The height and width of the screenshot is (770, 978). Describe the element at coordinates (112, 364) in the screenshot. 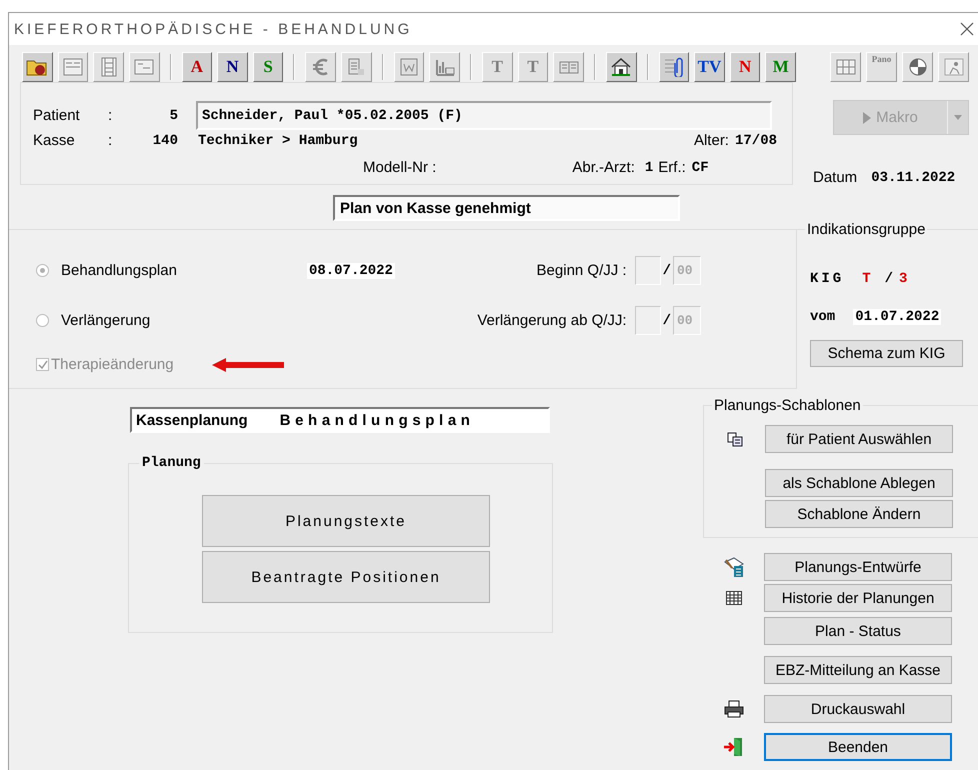

I see `option-label: Therapieänderung` at that location.